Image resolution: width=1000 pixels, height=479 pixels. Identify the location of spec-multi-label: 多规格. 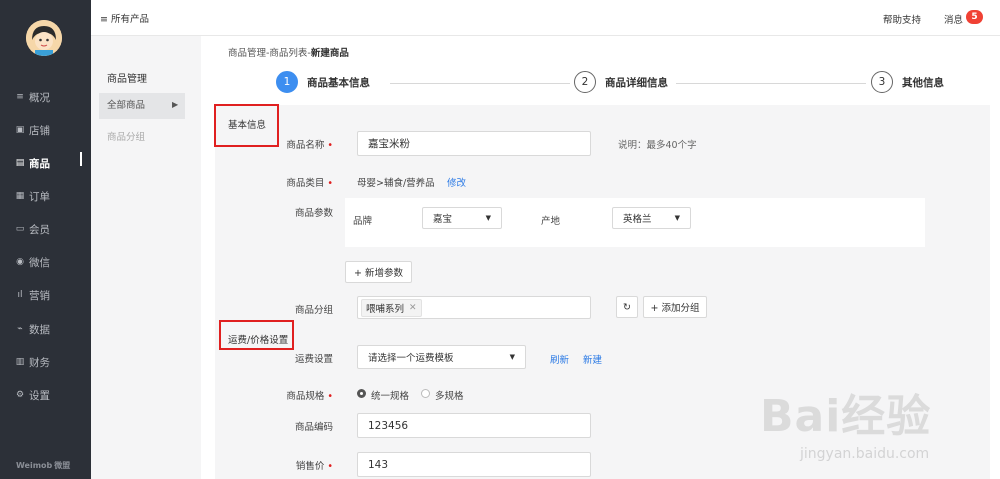
(449, 395).